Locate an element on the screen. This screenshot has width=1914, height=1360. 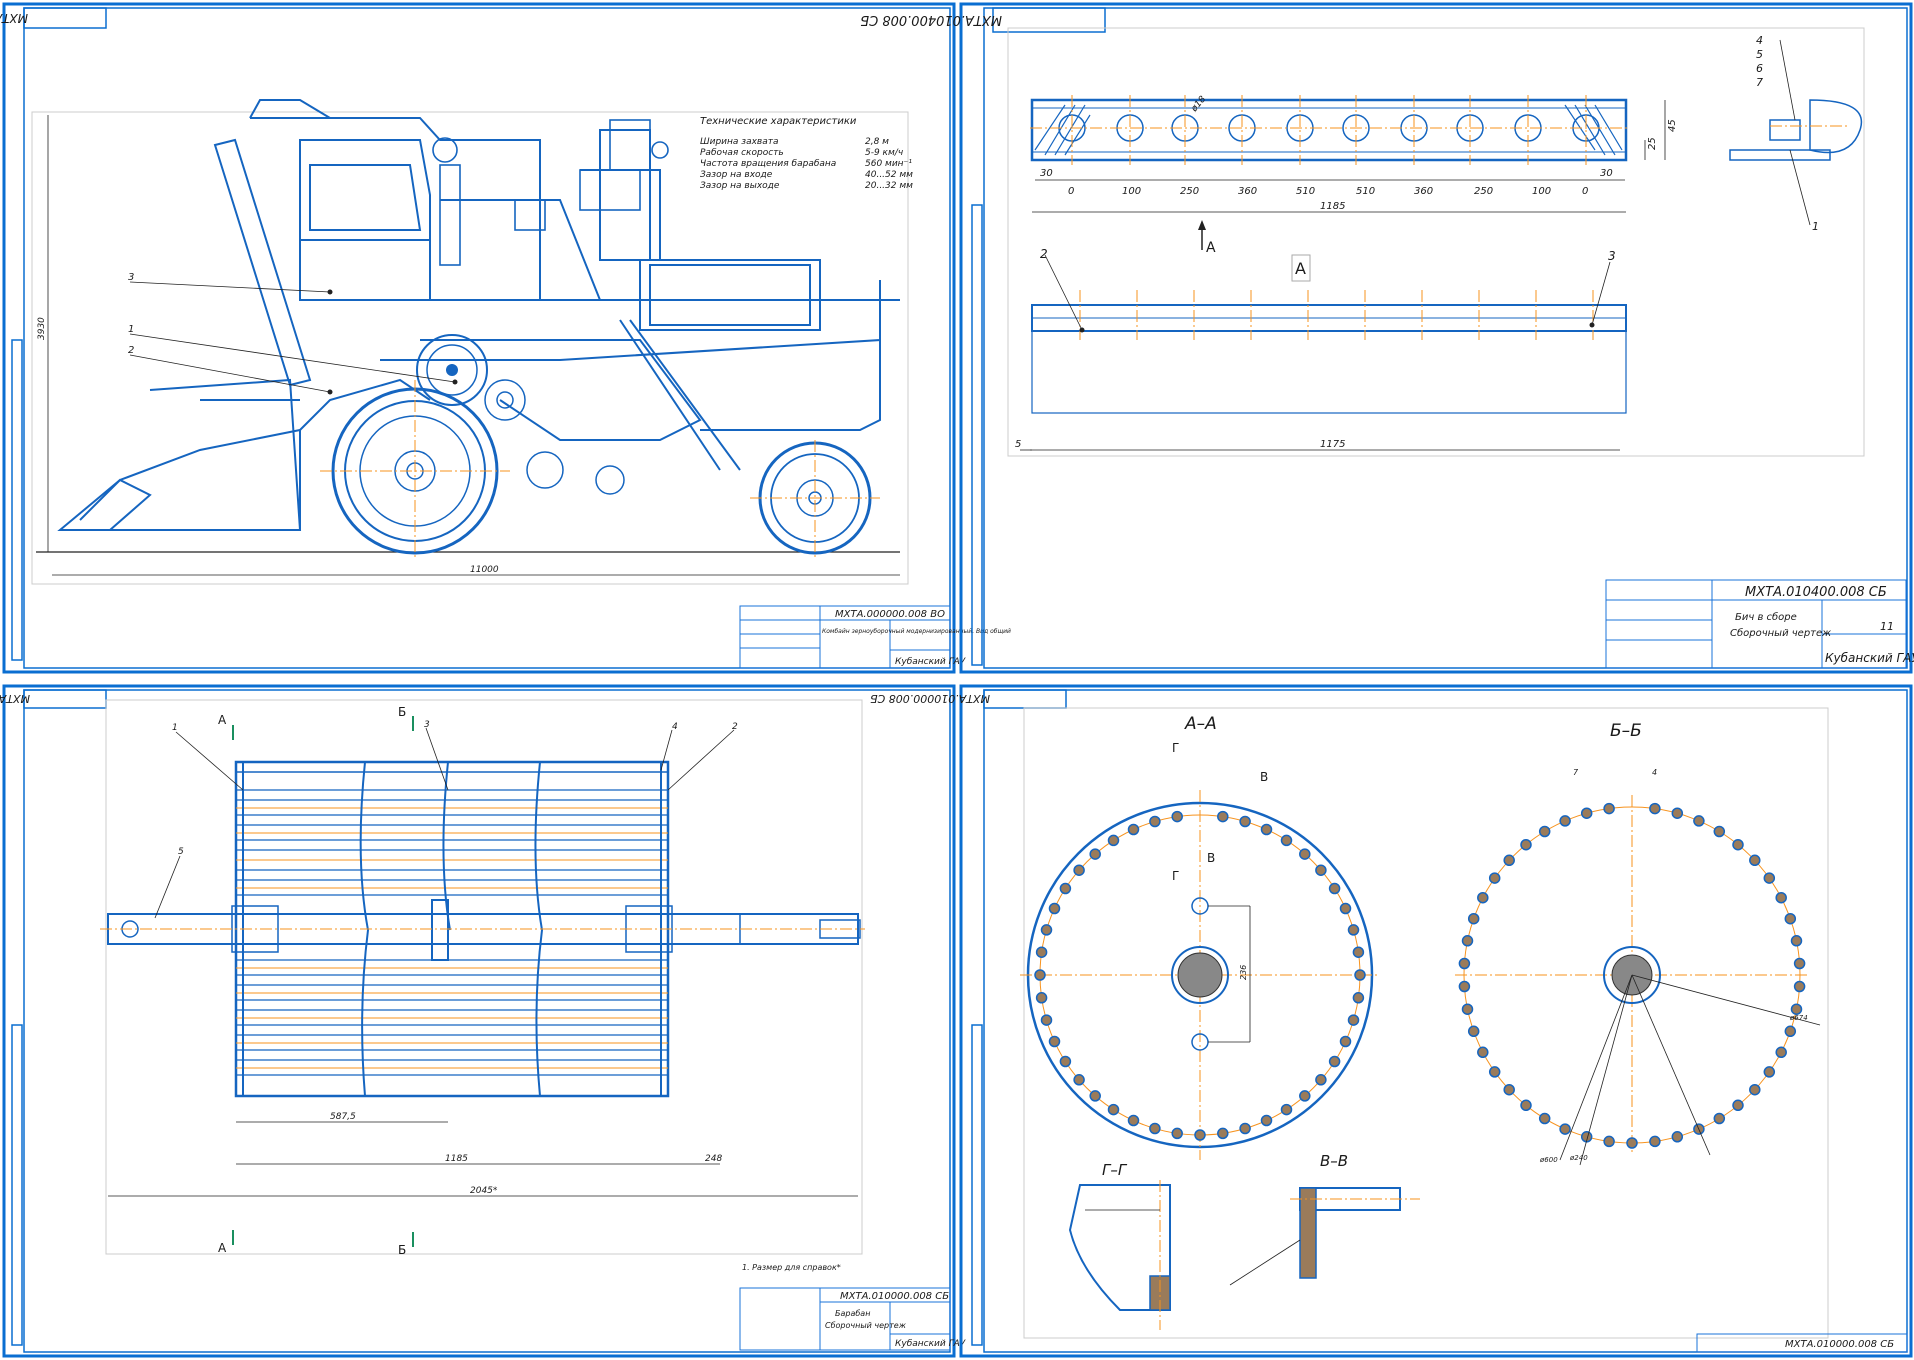
dim: ø600 is located at coordinates (1548, 1160).